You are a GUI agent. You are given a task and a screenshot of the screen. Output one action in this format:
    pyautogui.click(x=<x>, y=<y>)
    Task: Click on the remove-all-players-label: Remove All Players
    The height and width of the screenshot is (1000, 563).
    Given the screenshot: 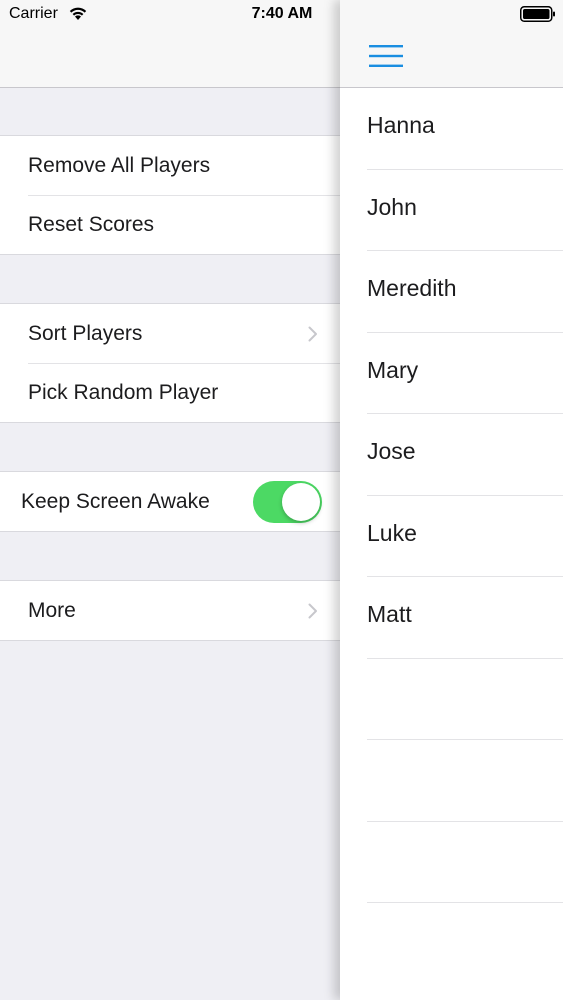 What is the action you would take?
    pyautogui.click(x=119, y=165)
    